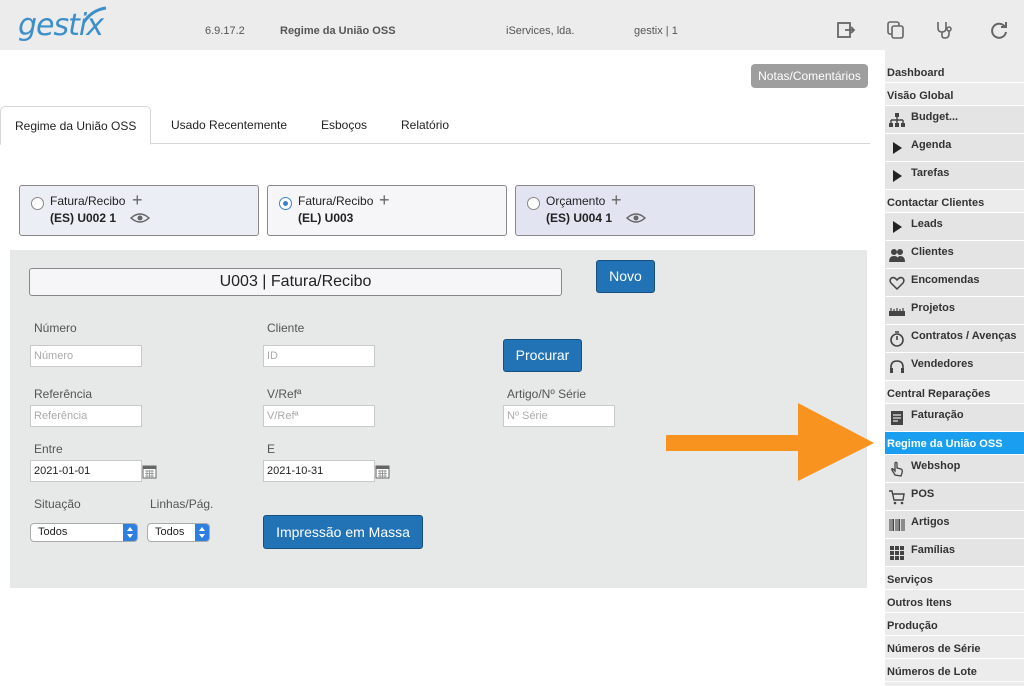  I want to click on doc-type-card: Orçamento + (ES) U004 1, so click(635, 210).